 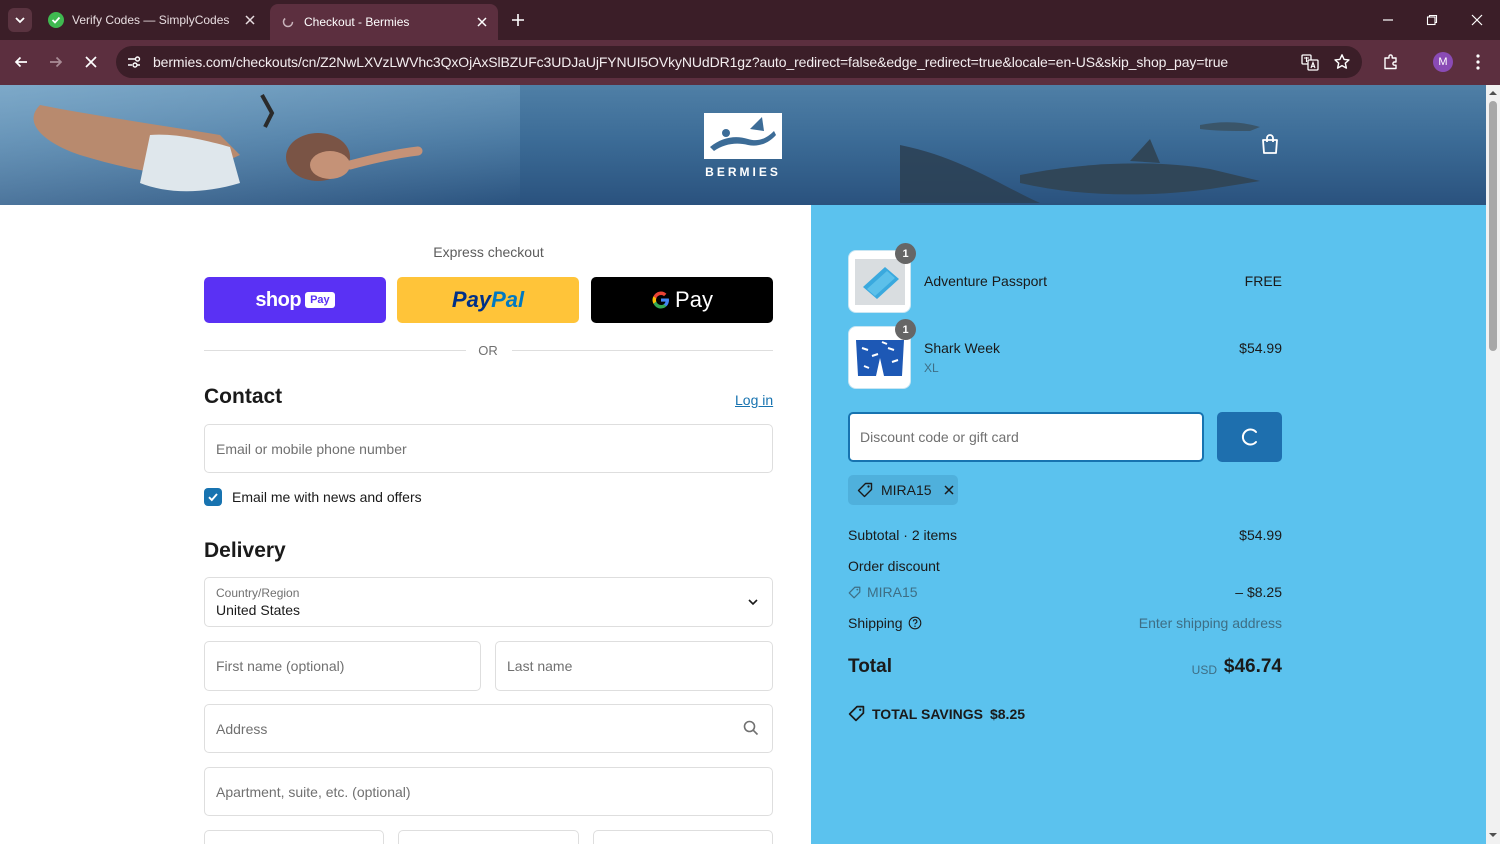 What do you see at coordinates (1260, 535) in the screenshot?
I see `subtotal-value: $54.99` at bounding box center [1260, 535].